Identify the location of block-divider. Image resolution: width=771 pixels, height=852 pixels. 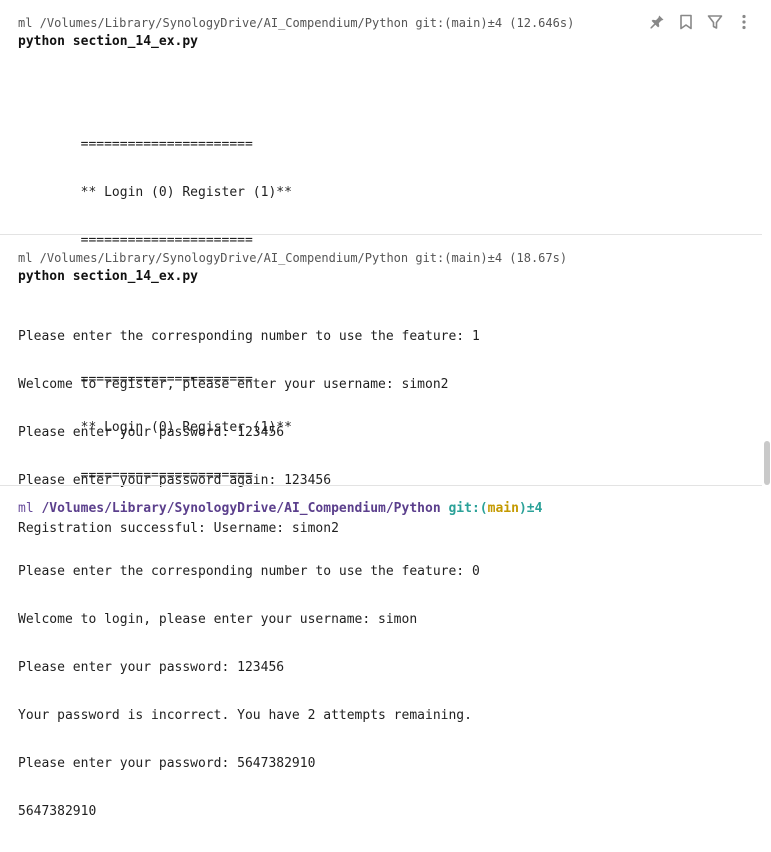
(381, 485).